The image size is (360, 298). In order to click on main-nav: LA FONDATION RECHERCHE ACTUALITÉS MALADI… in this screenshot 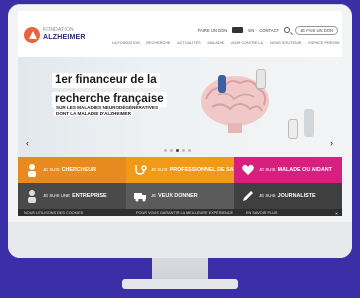, I will do `click(226, 43)`.